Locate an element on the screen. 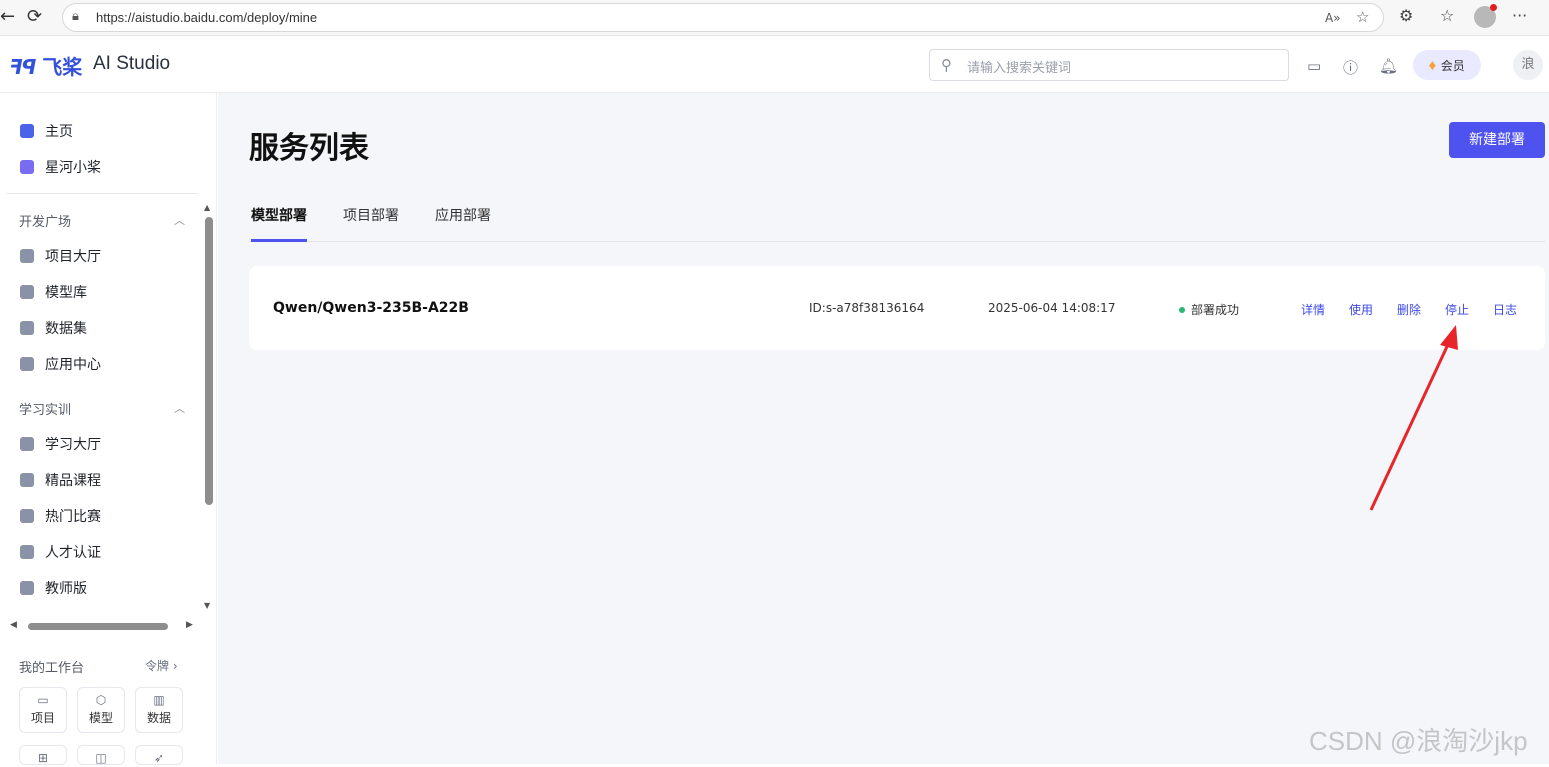 The height and width of the screenshot is (767, 1549). read-aloud-icon: A» is located at coordinates (1333, 18).